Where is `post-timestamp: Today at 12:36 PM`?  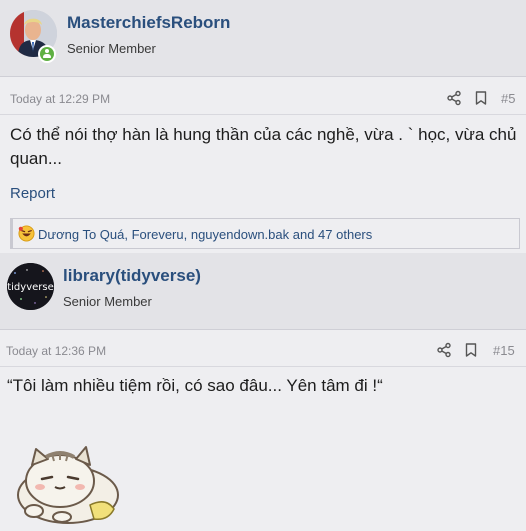
post-timestamp: Today at 12:36 PM is located at coordinates (56, 351).